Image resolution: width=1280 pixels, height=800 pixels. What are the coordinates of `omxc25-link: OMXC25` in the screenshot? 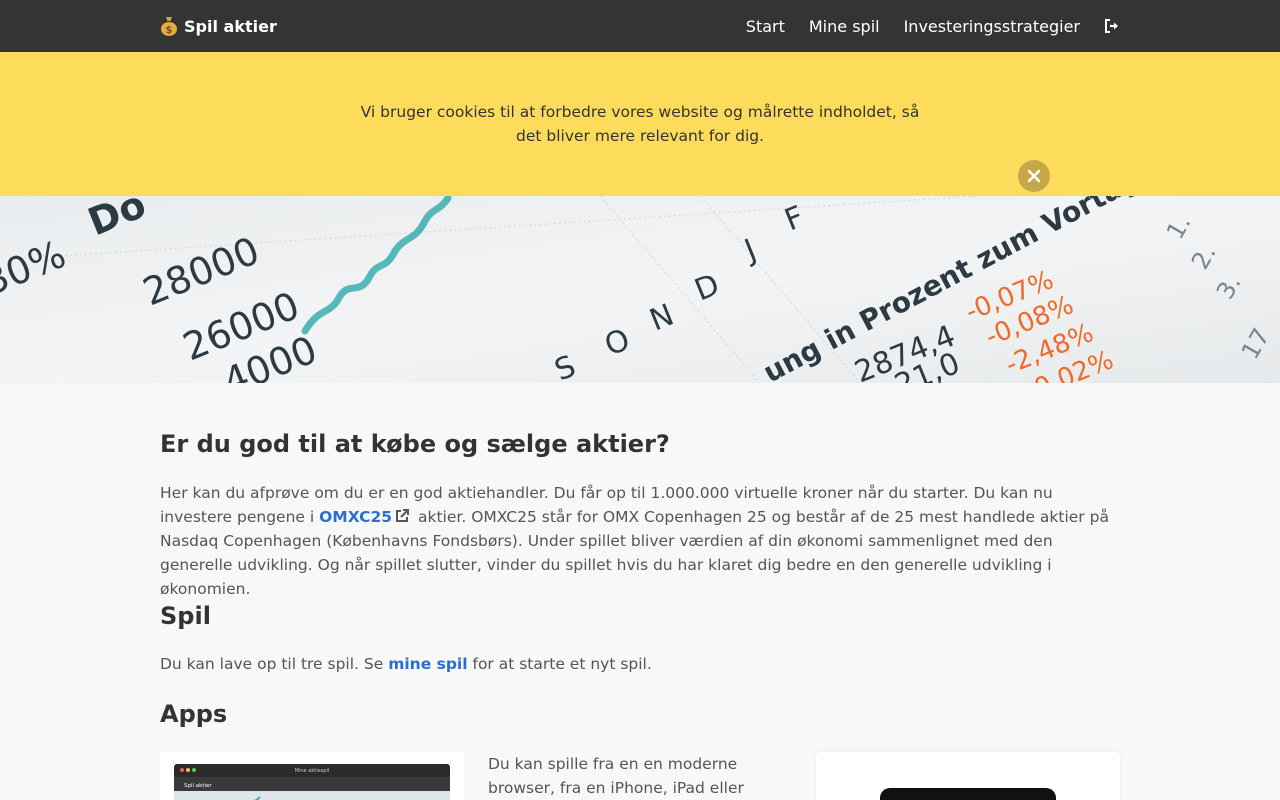 It's located at (355, 517).